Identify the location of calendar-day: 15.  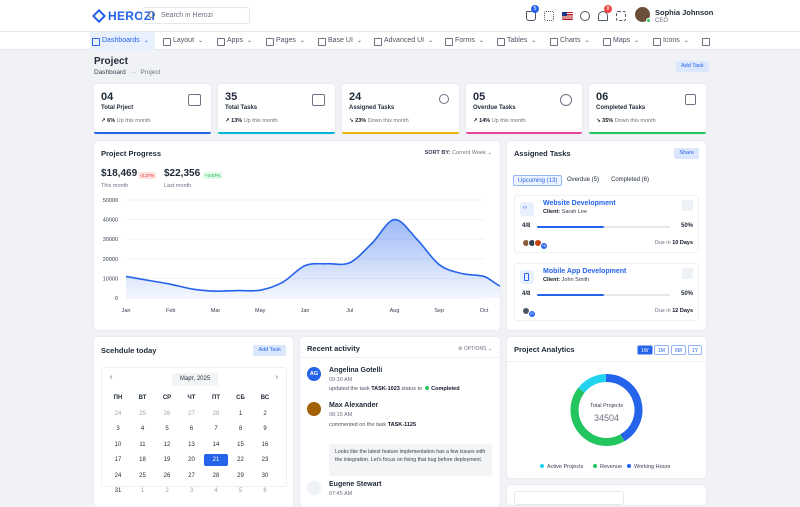
(241, 445).